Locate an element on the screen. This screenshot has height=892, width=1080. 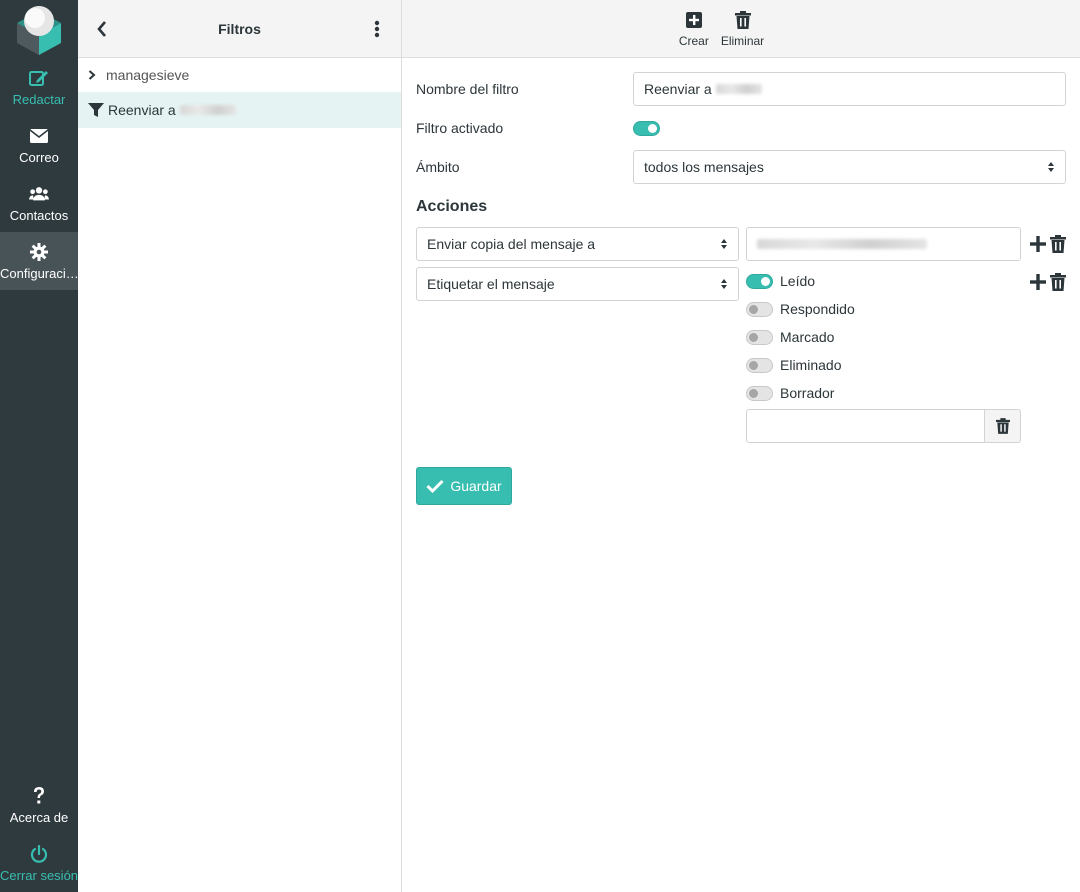
action-type-select: Enviar copia del mensaje a is located at coordinates (577, 244).